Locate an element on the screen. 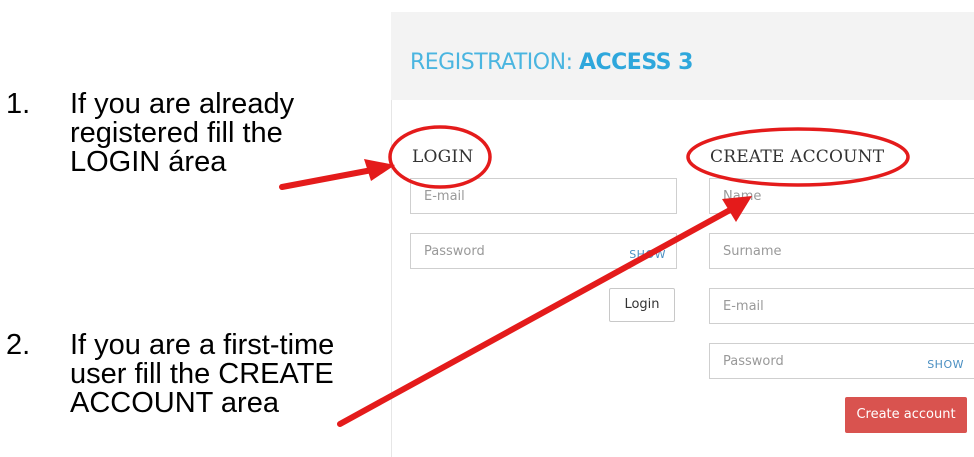 The height and width of the screenshot is (457, 974). instruction-2-line-3: ACCOUNT area is located at coordinates (174, 403).